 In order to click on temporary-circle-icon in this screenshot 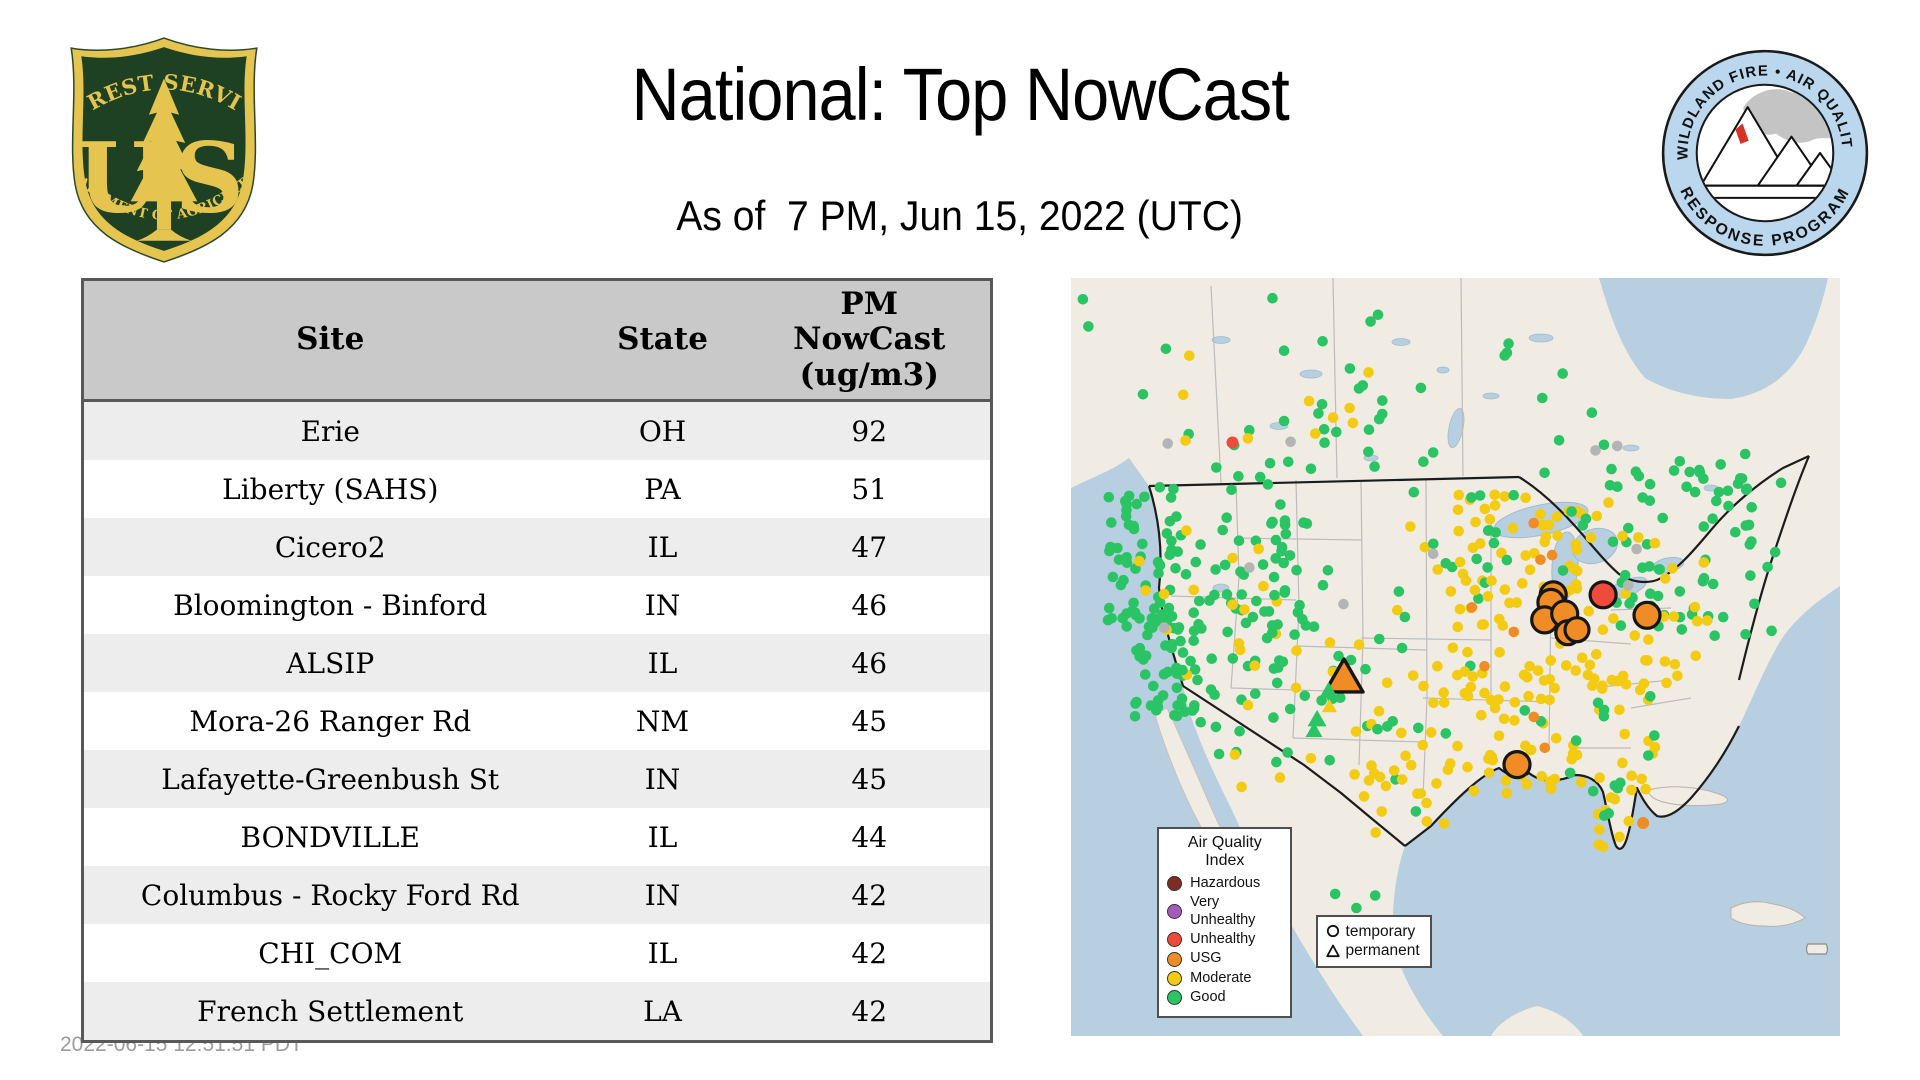, I will do `click(1332, 931)`.